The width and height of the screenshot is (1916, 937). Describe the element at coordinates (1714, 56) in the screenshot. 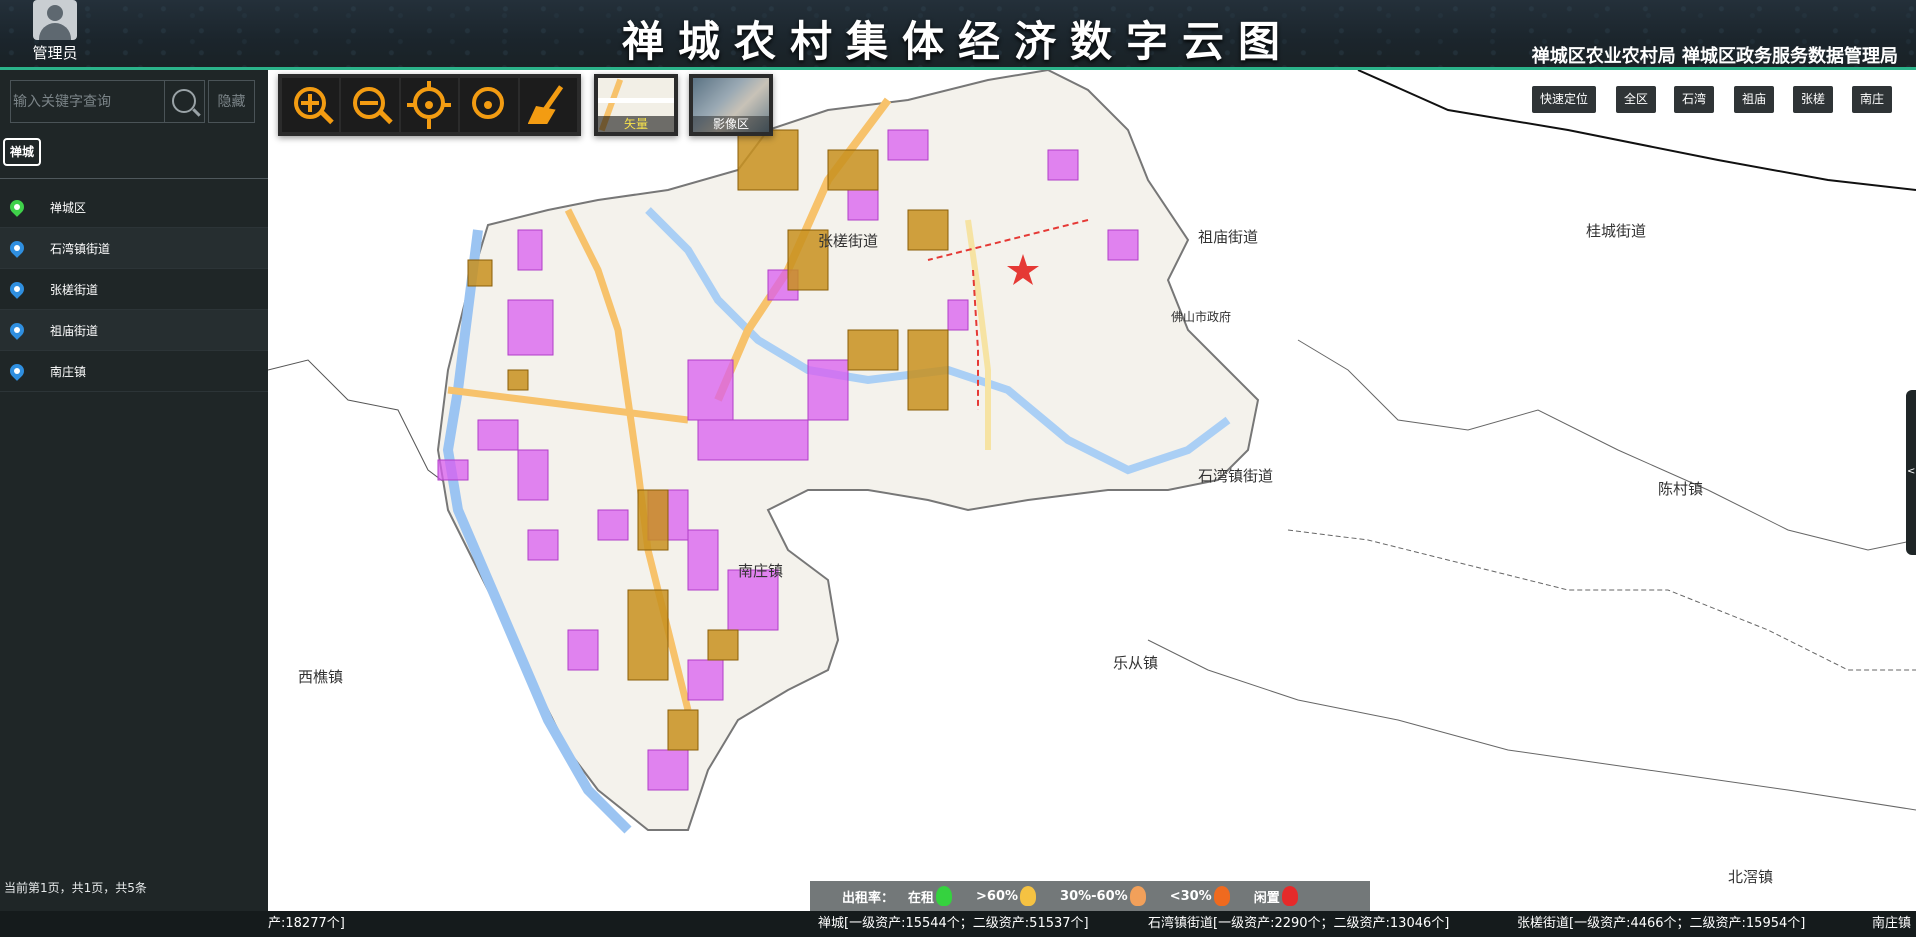

I see `organization-label: 禅城区农业农村局 禅城区政务服务数据管理局` at that location.